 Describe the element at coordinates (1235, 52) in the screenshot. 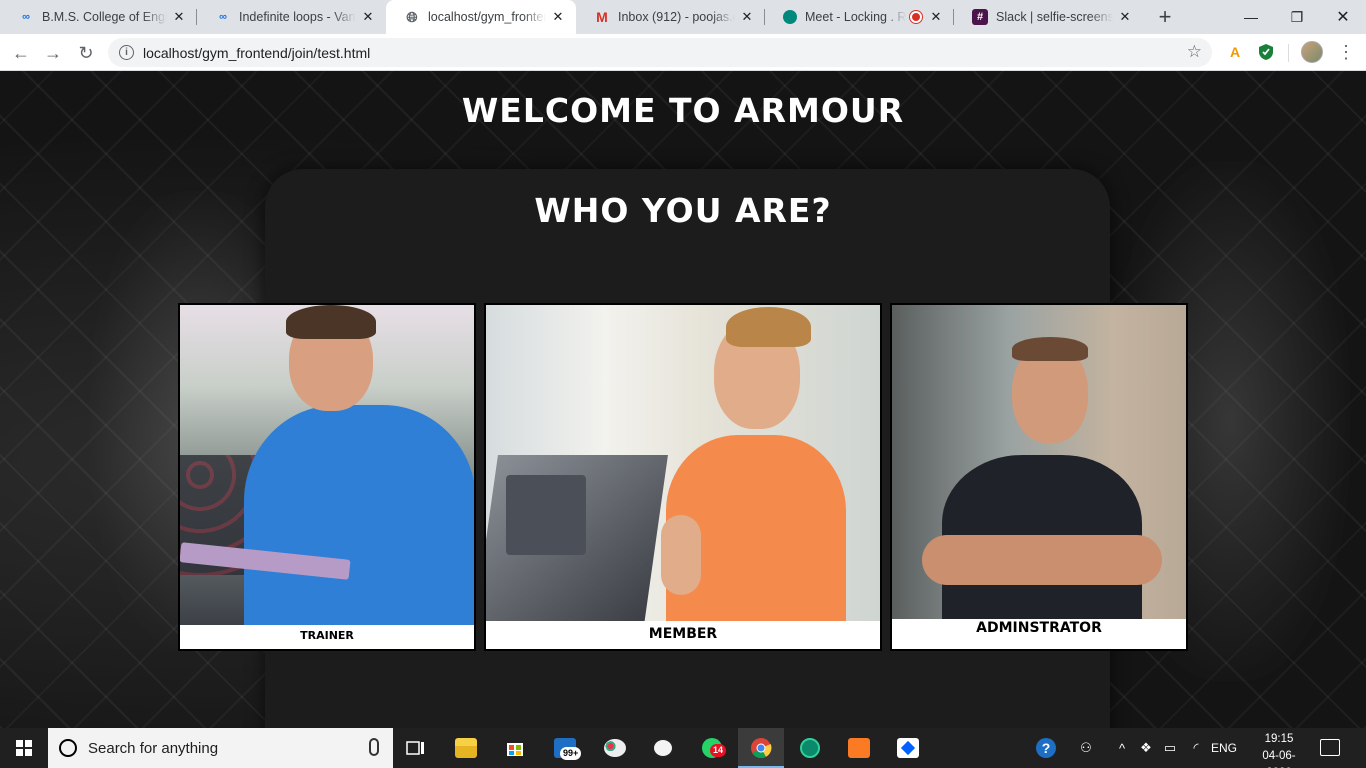

I see `acrobat-extension-icon: A` at that location.